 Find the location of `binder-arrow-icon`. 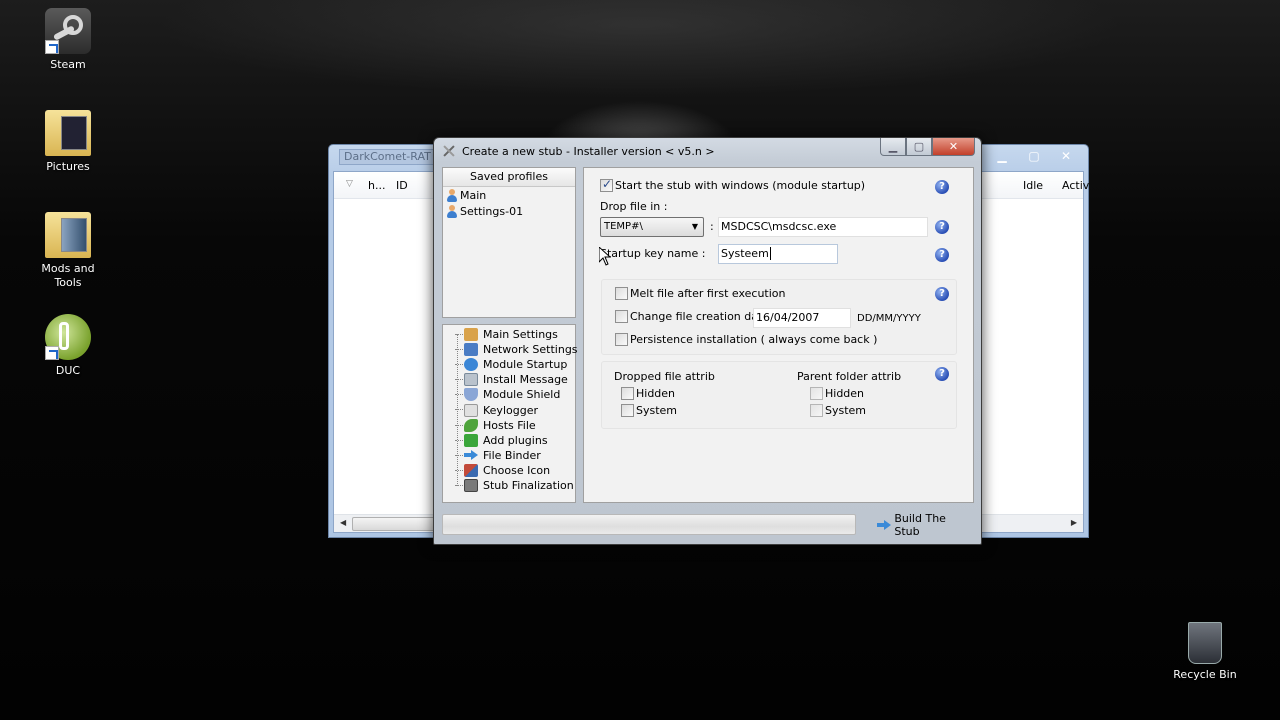

binder-arrow-icon is located at coordinates (471, 455).